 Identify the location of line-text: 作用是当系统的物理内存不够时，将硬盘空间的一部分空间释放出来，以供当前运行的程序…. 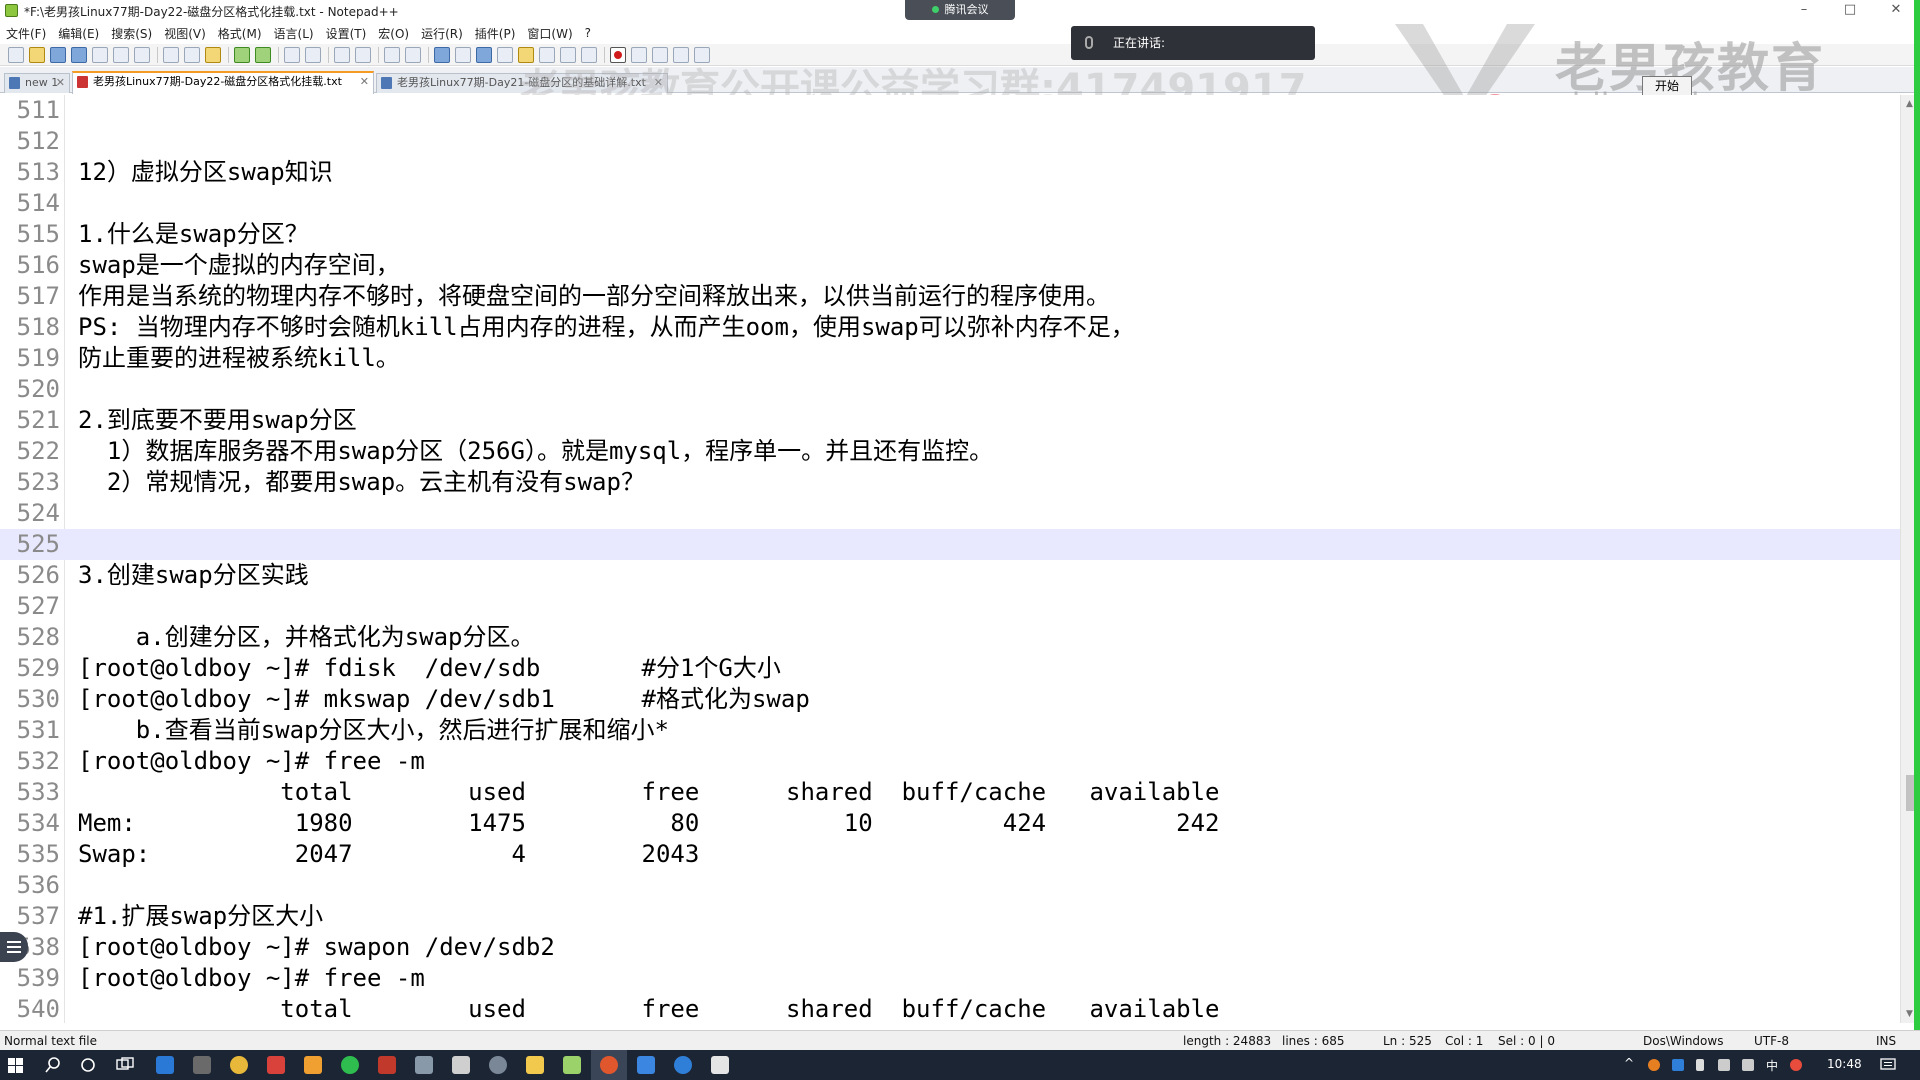
(594, 296).